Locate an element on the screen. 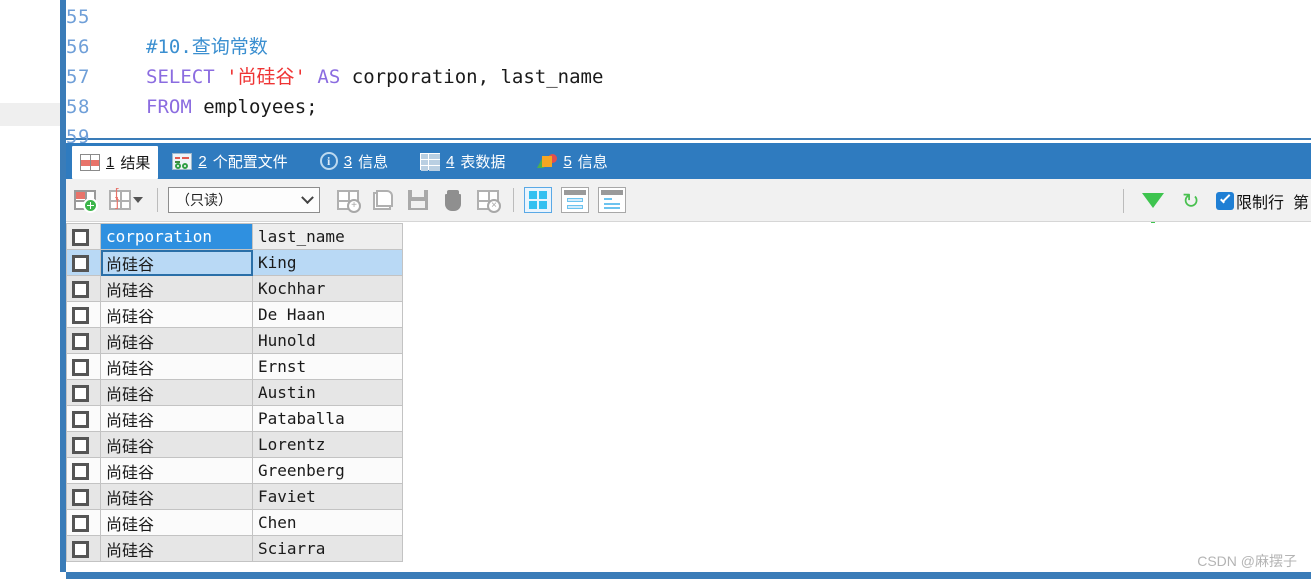 The image size is (1311, 579). save-changes-button is located at coordinates (418, 200).